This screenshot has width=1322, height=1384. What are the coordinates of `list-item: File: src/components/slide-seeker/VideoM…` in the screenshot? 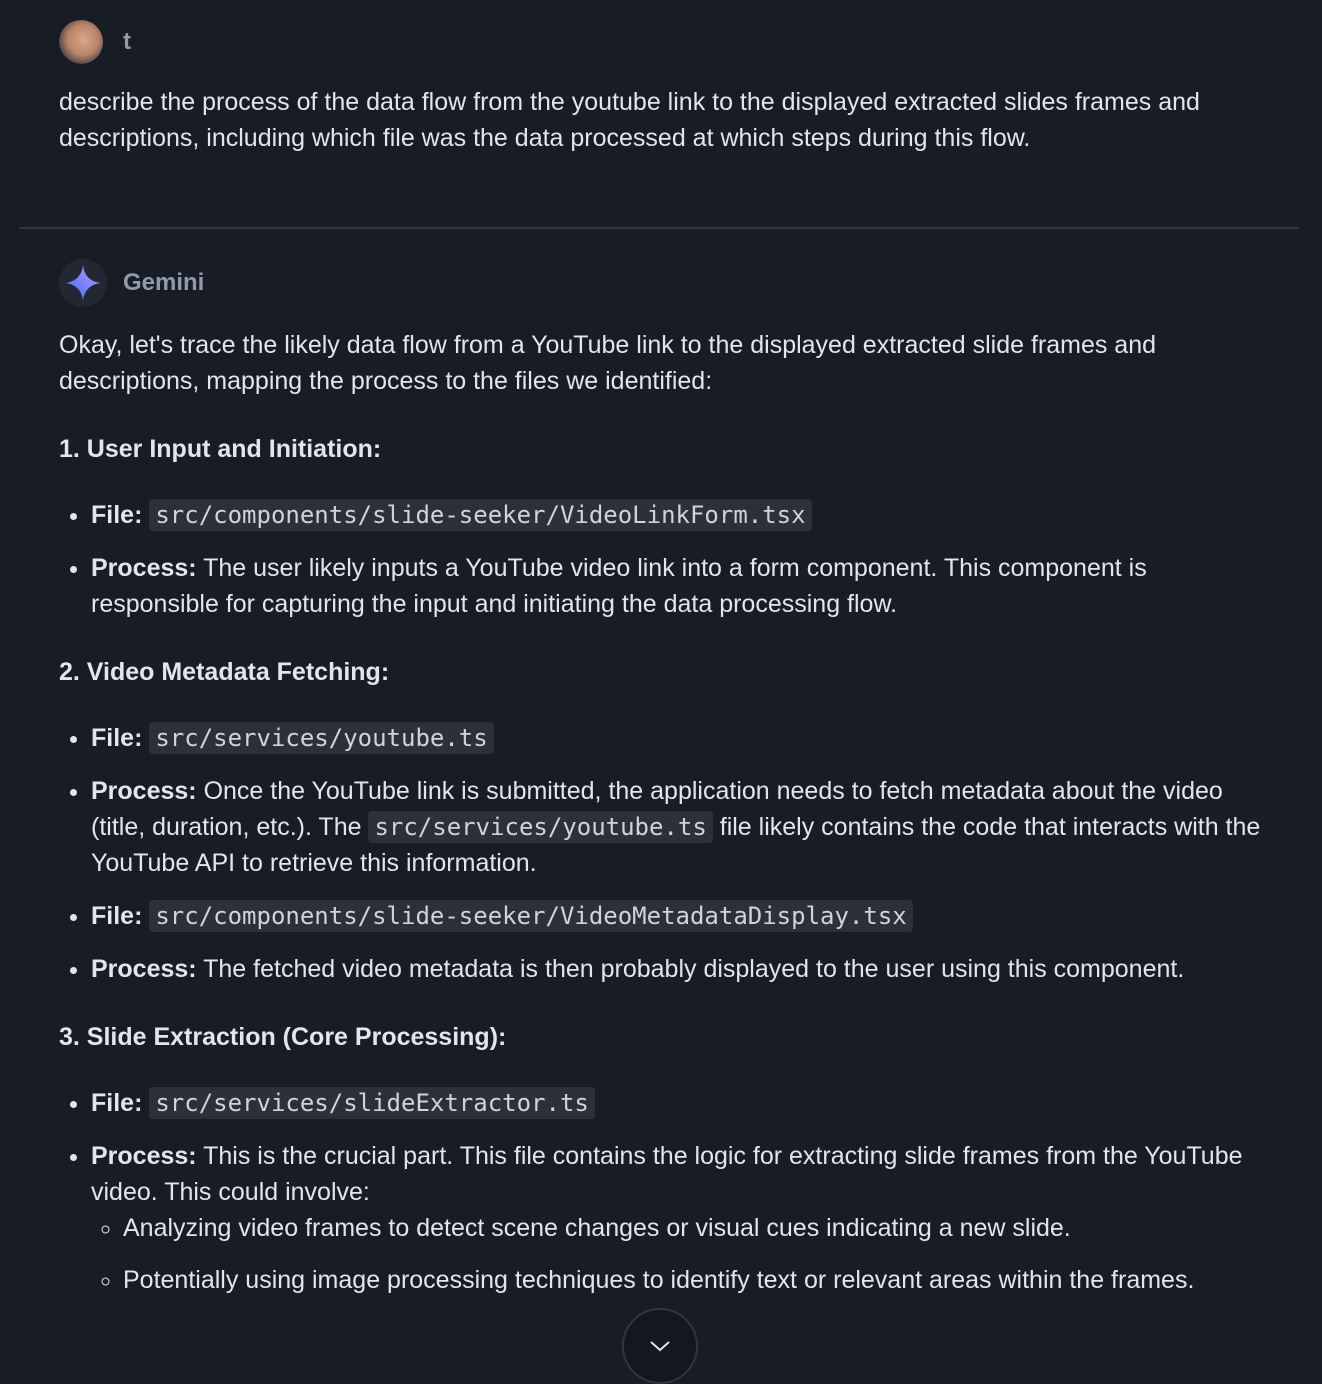 It's located at (676, 916).